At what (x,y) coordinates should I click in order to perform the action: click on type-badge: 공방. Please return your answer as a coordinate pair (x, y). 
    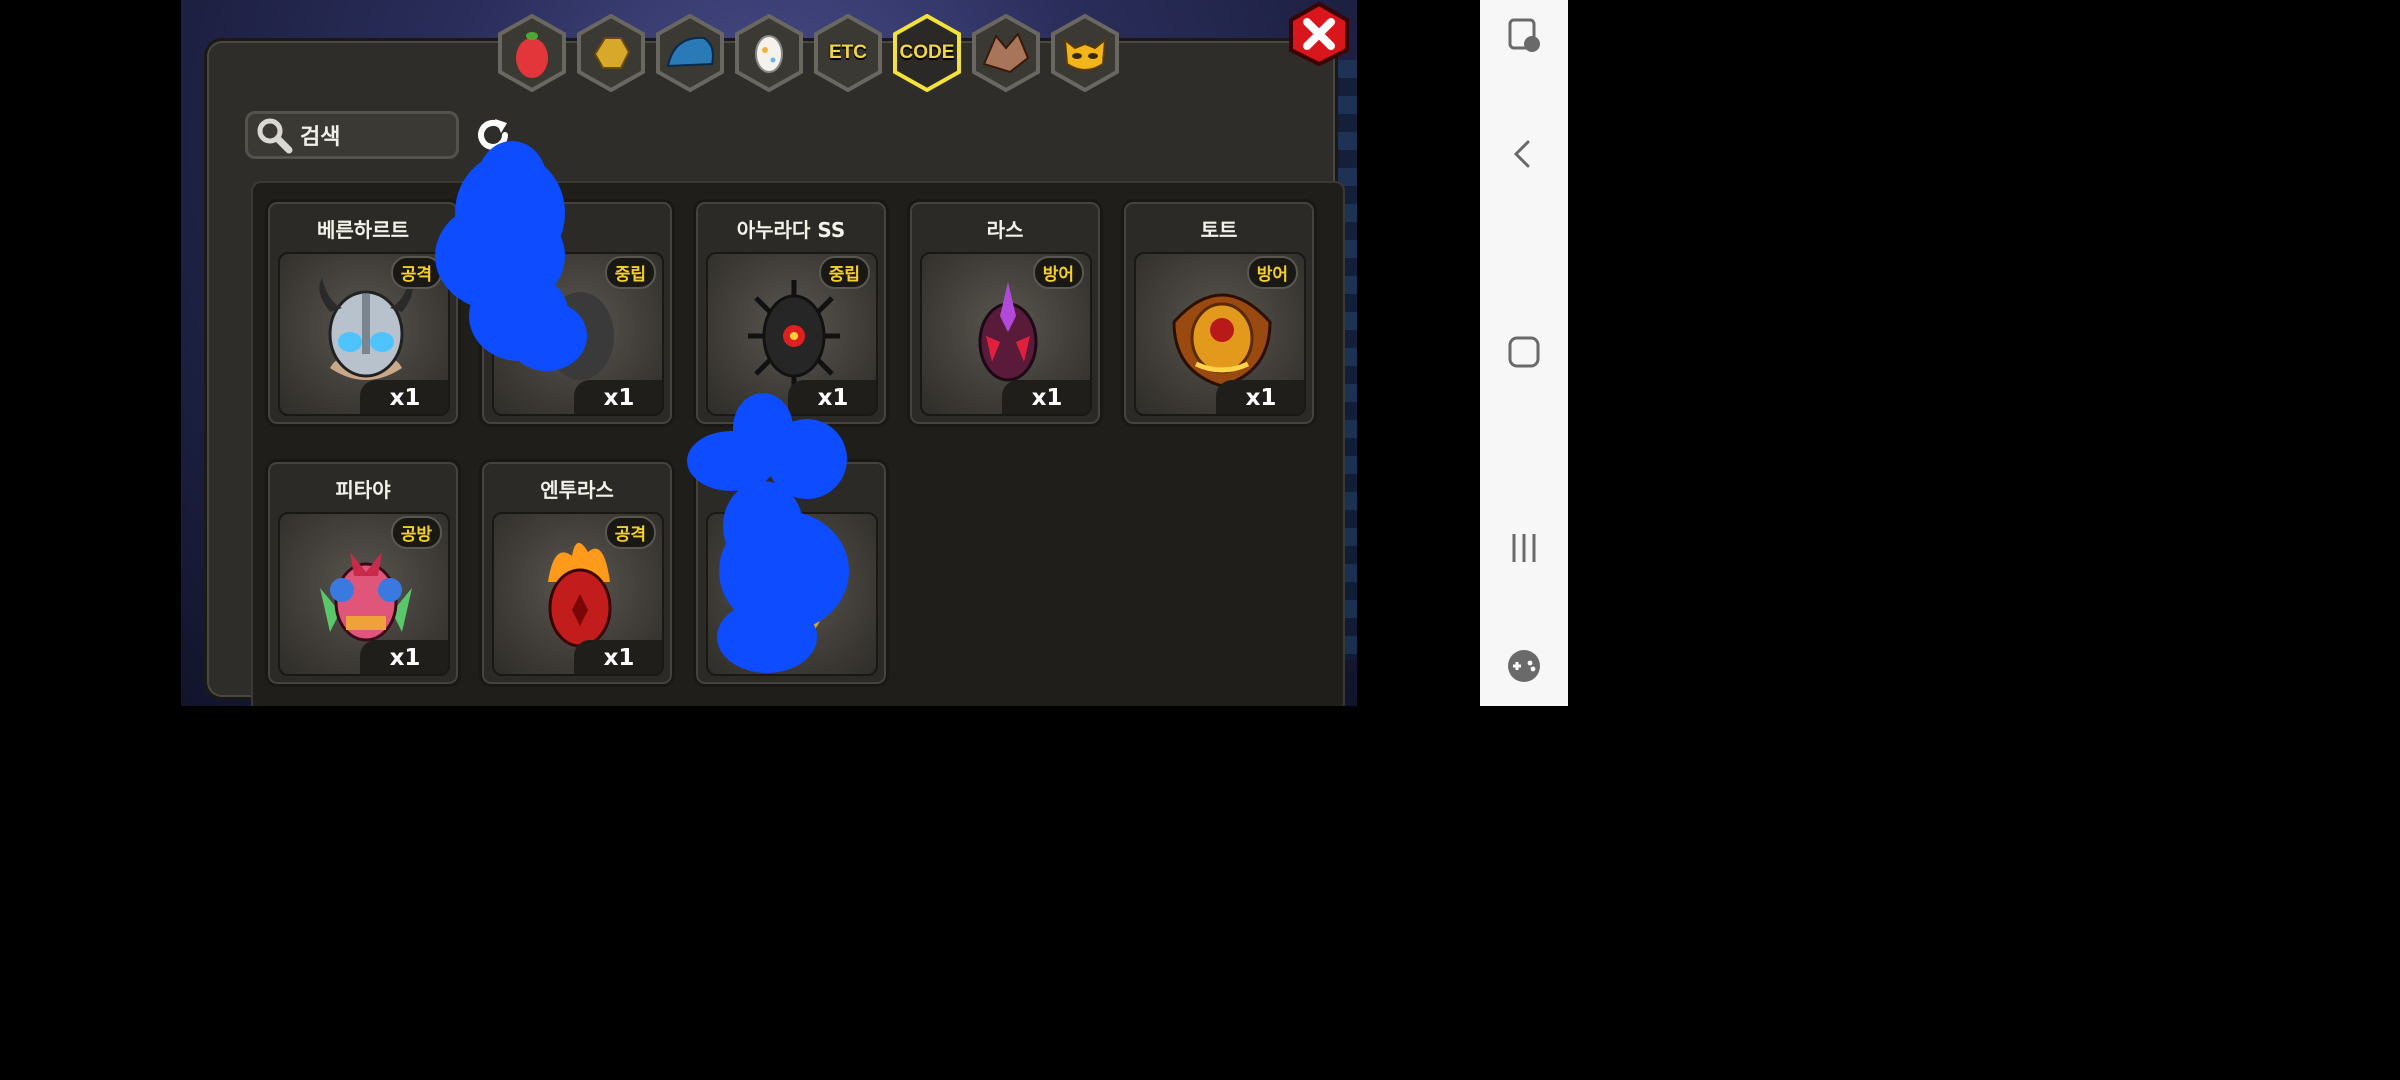
    Looking at the image, I should click on (416, 532).